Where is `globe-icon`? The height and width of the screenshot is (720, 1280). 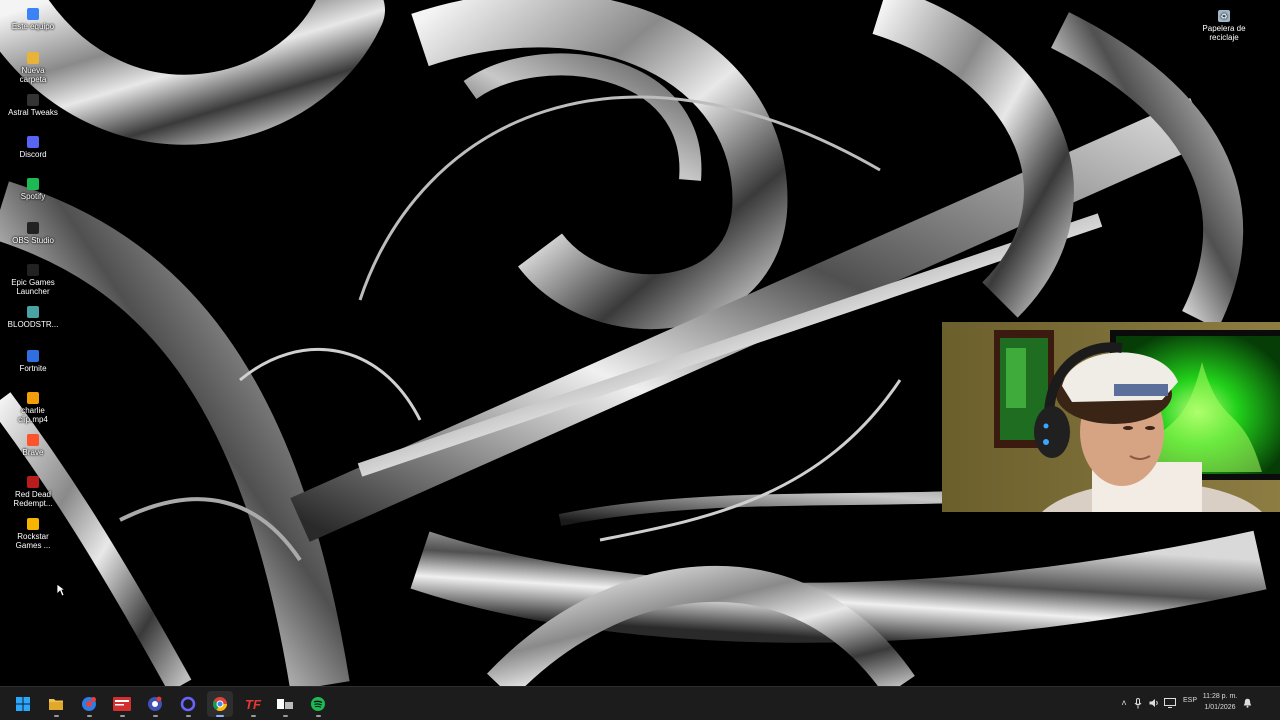 globe-icon is located at coordinates (89, 704).